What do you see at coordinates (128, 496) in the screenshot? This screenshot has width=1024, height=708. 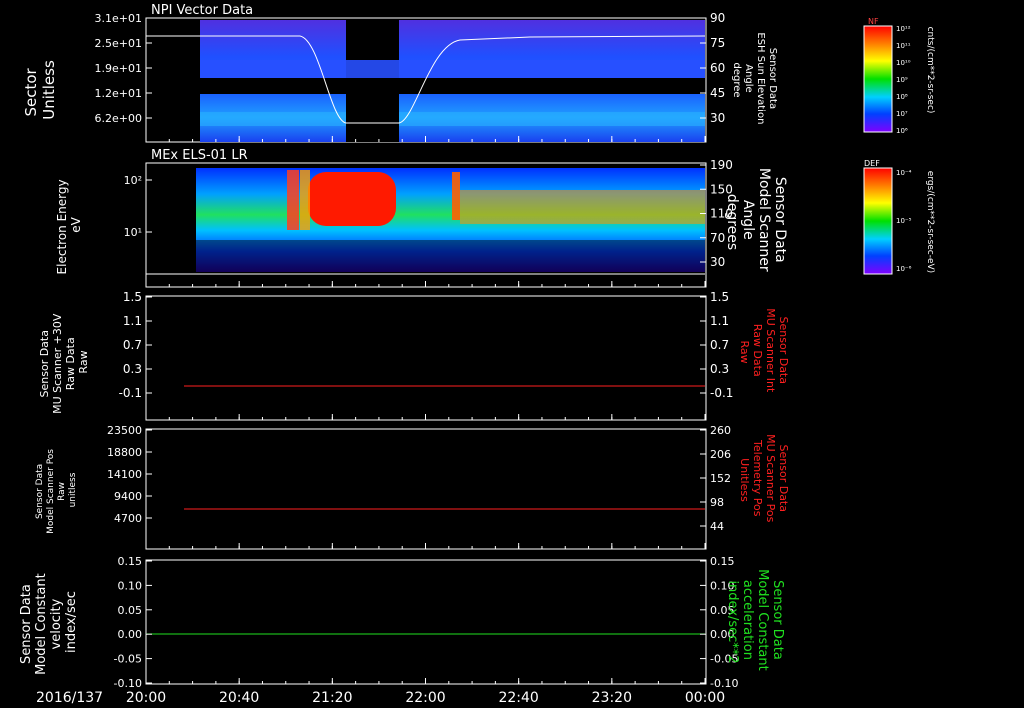 I see `panel-4-left-tick-label: 9400` at bounding box center [128, 496].